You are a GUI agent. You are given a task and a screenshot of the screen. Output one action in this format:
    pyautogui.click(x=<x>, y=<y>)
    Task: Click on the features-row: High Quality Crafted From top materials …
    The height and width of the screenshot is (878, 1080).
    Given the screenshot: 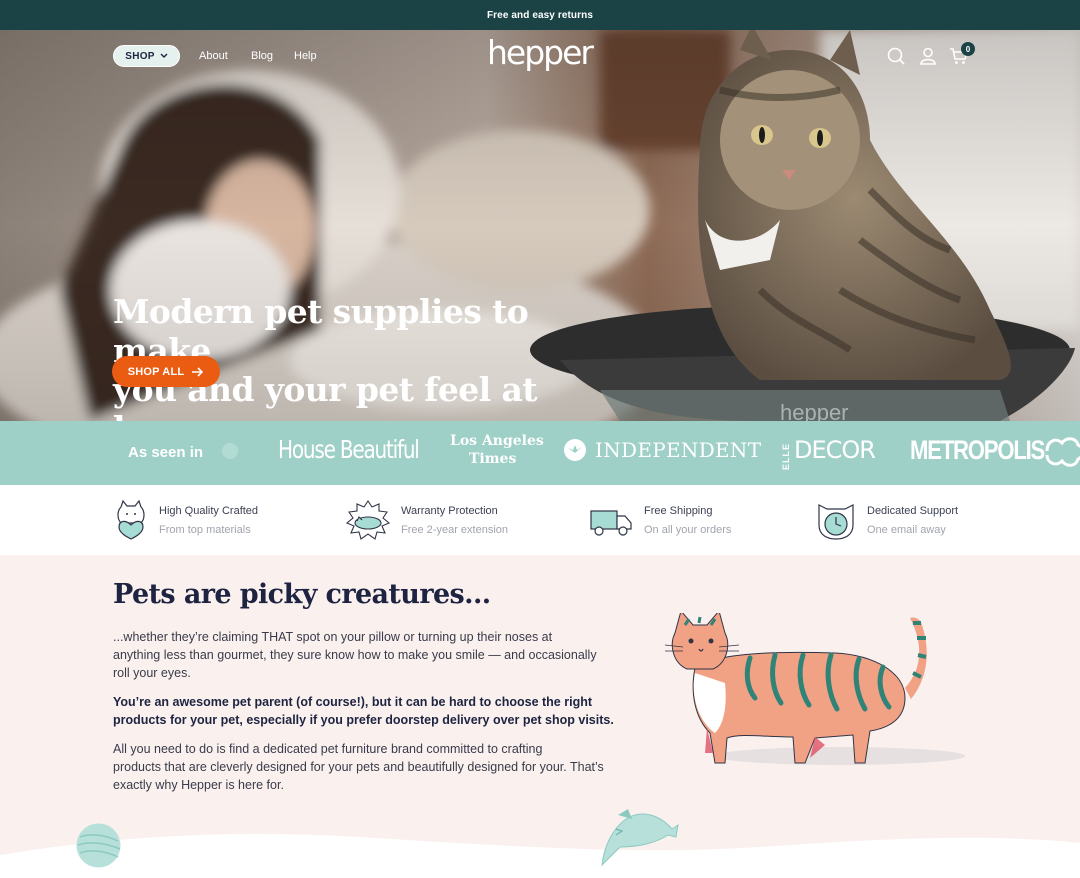 What is the action you would take?
    pyautogui.click(x=540, y=520)
    